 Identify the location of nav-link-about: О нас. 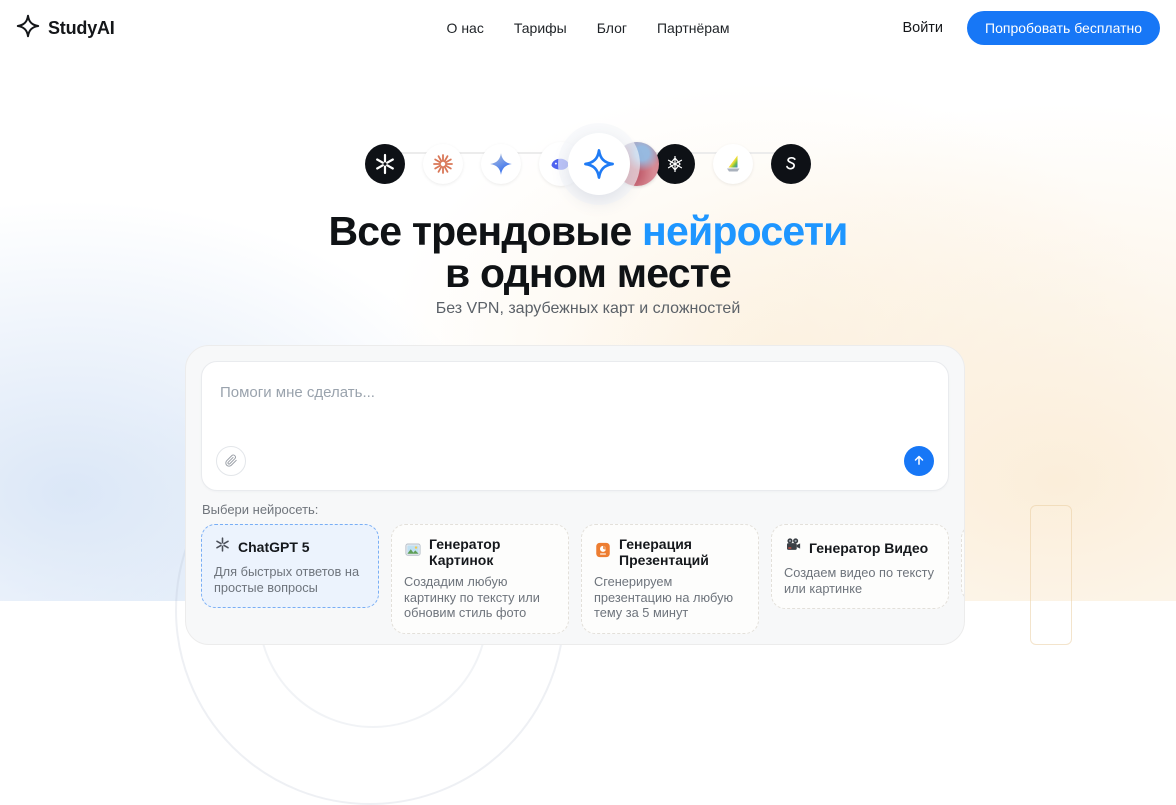
(465, 28).